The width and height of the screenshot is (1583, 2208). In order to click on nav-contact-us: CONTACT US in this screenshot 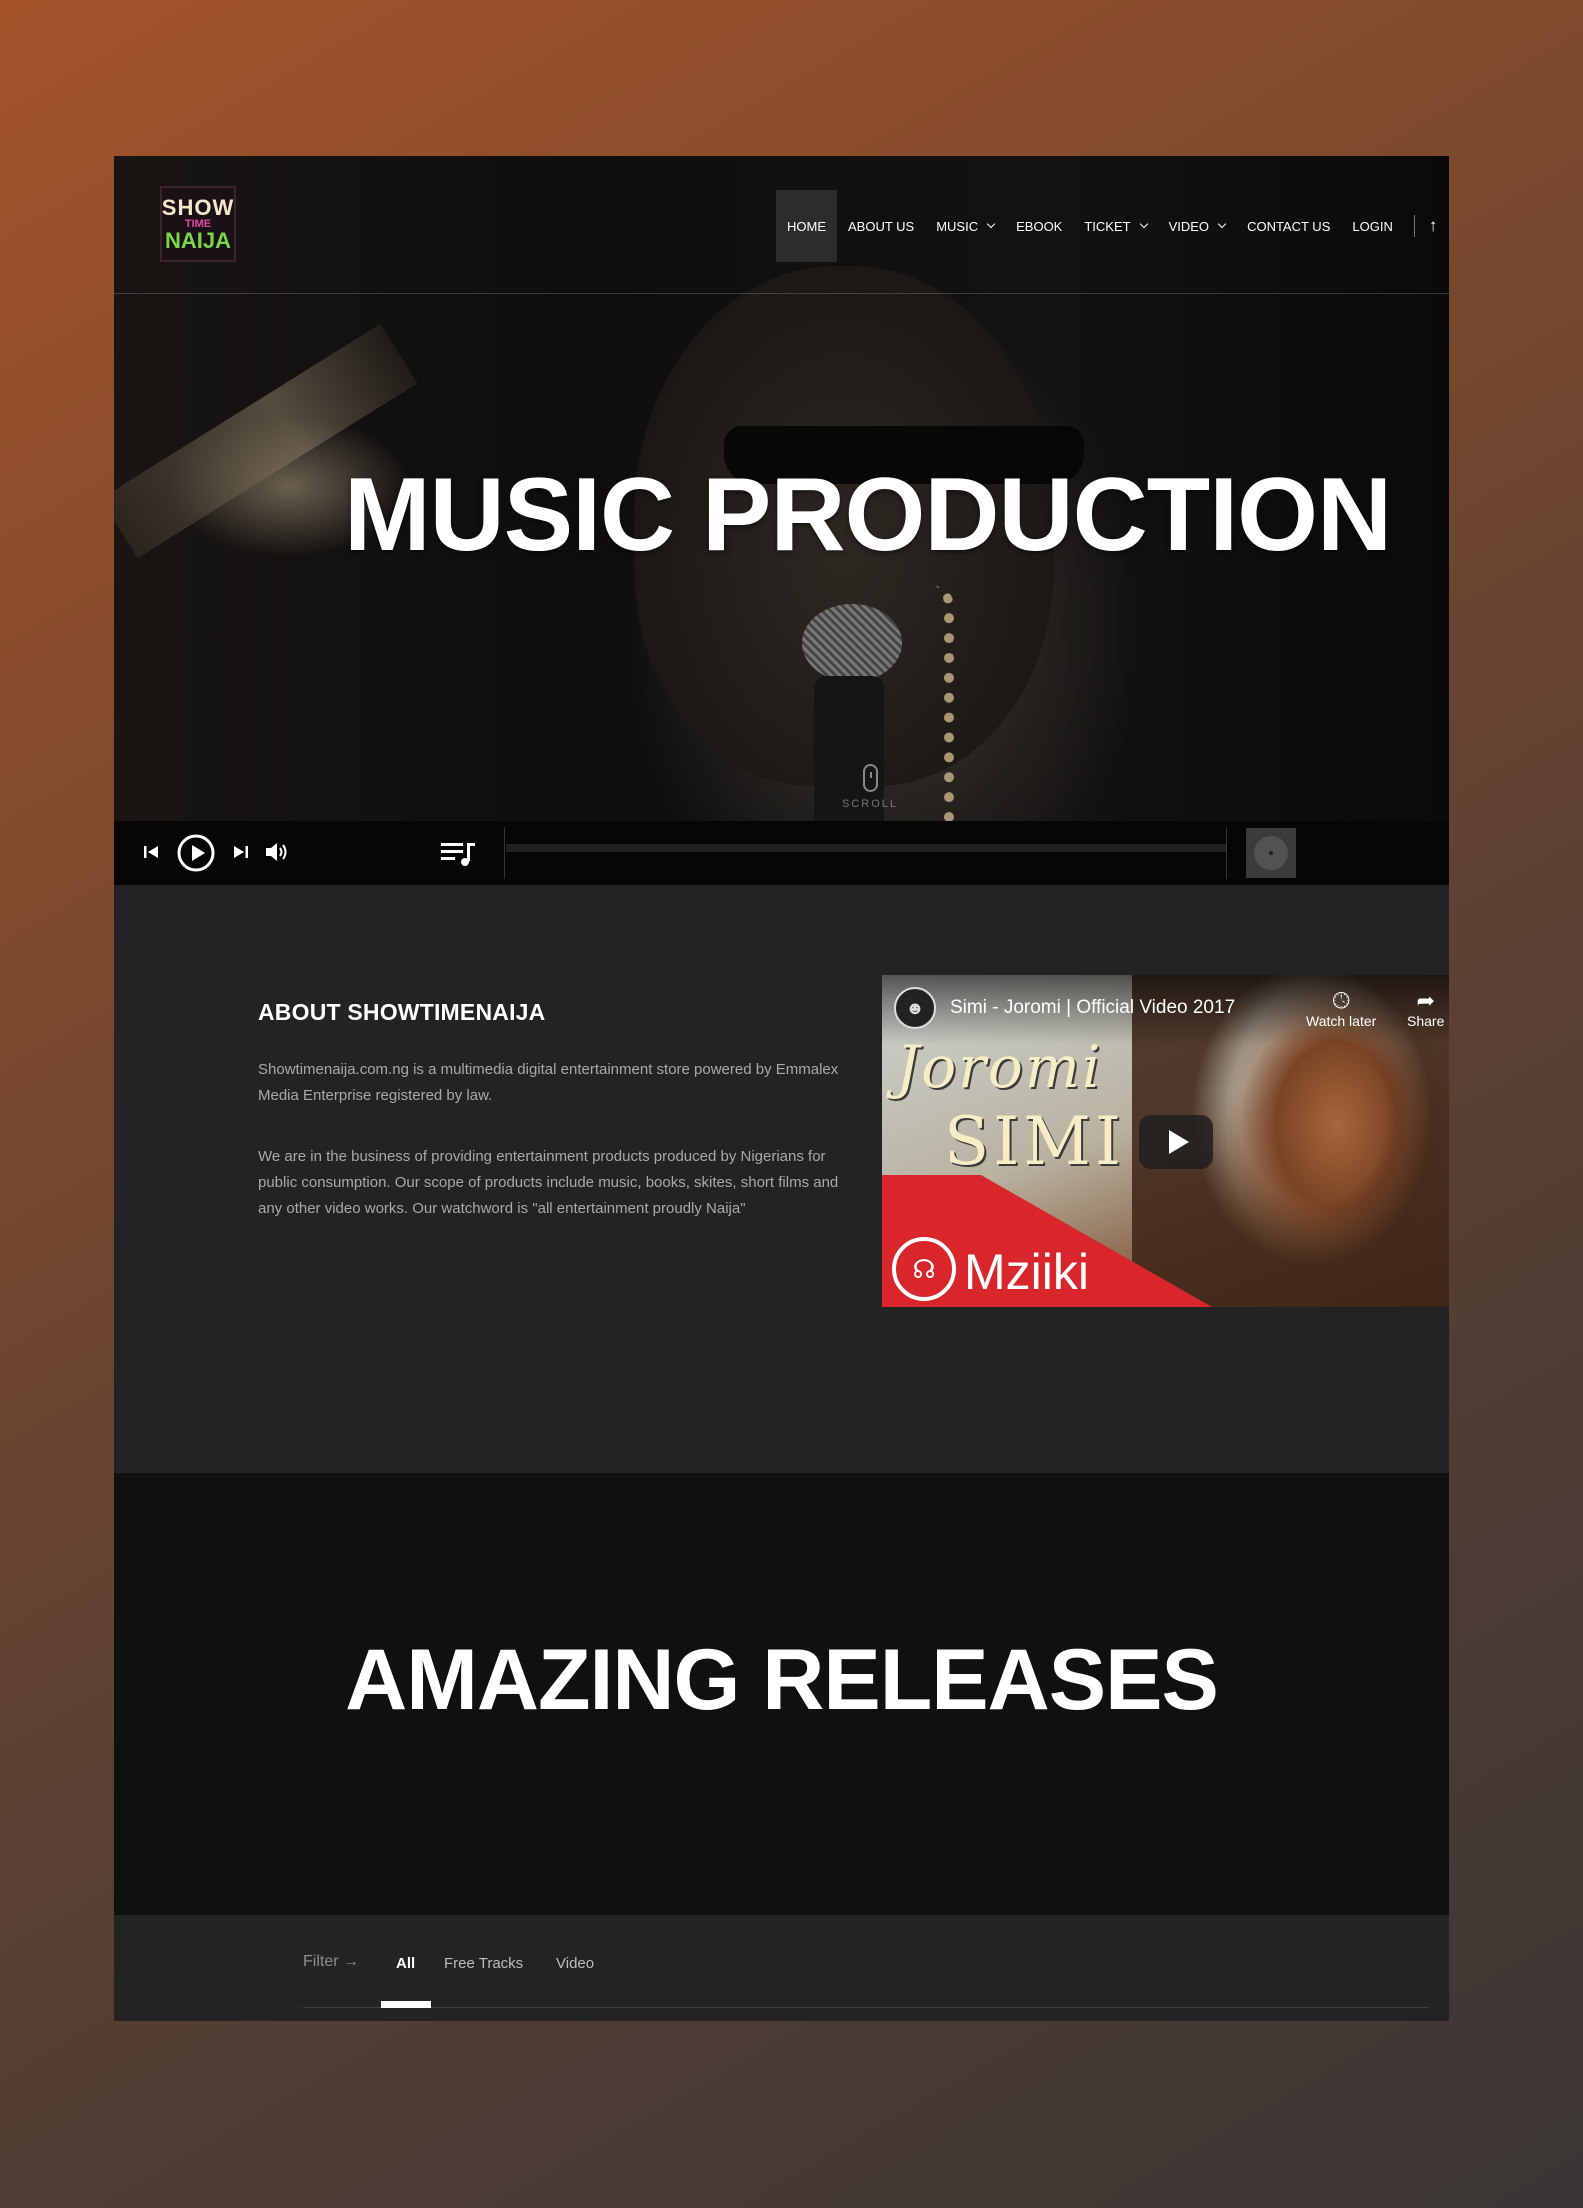, I will do `click(1288, 226)`.